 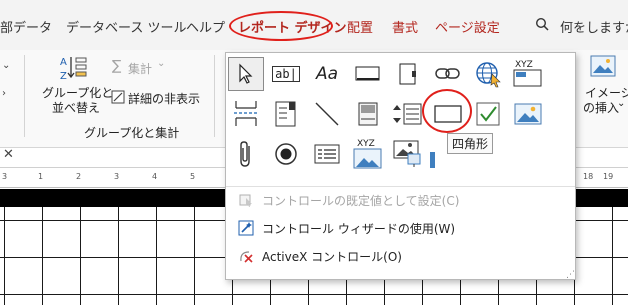 I want to click on image-icon, so click(x=528, y=114).